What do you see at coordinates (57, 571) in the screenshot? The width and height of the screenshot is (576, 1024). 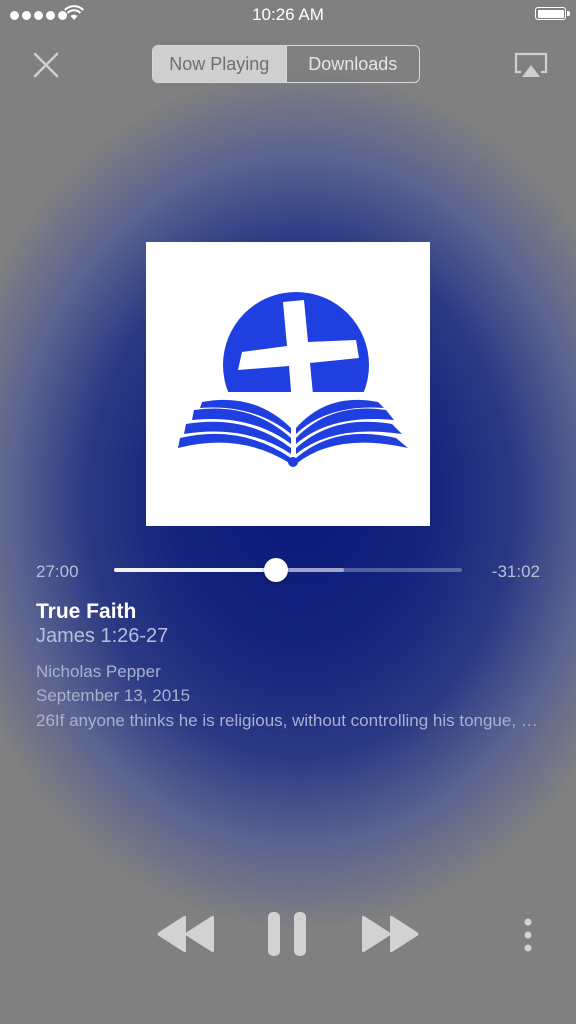 I see `elapsed-time: 27:00` at bounding box center [57, 571].